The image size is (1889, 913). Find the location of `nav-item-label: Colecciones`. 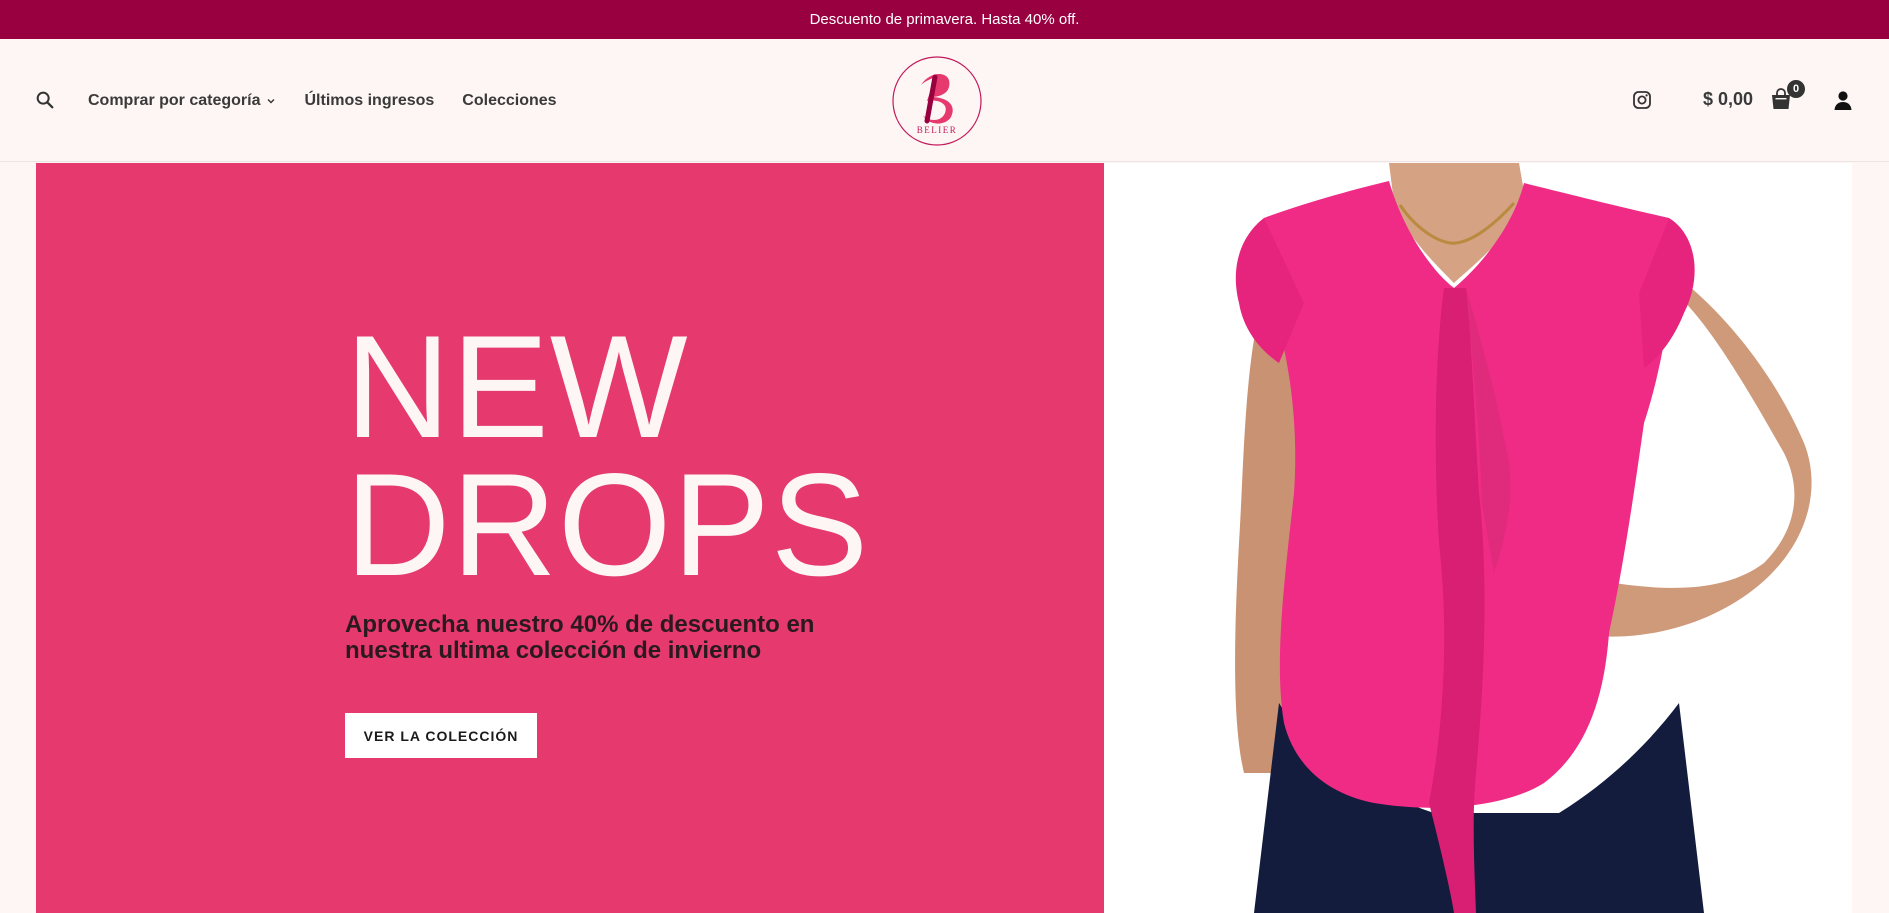

nav-item-label: Colecciones is located at coordinates (509, 100).